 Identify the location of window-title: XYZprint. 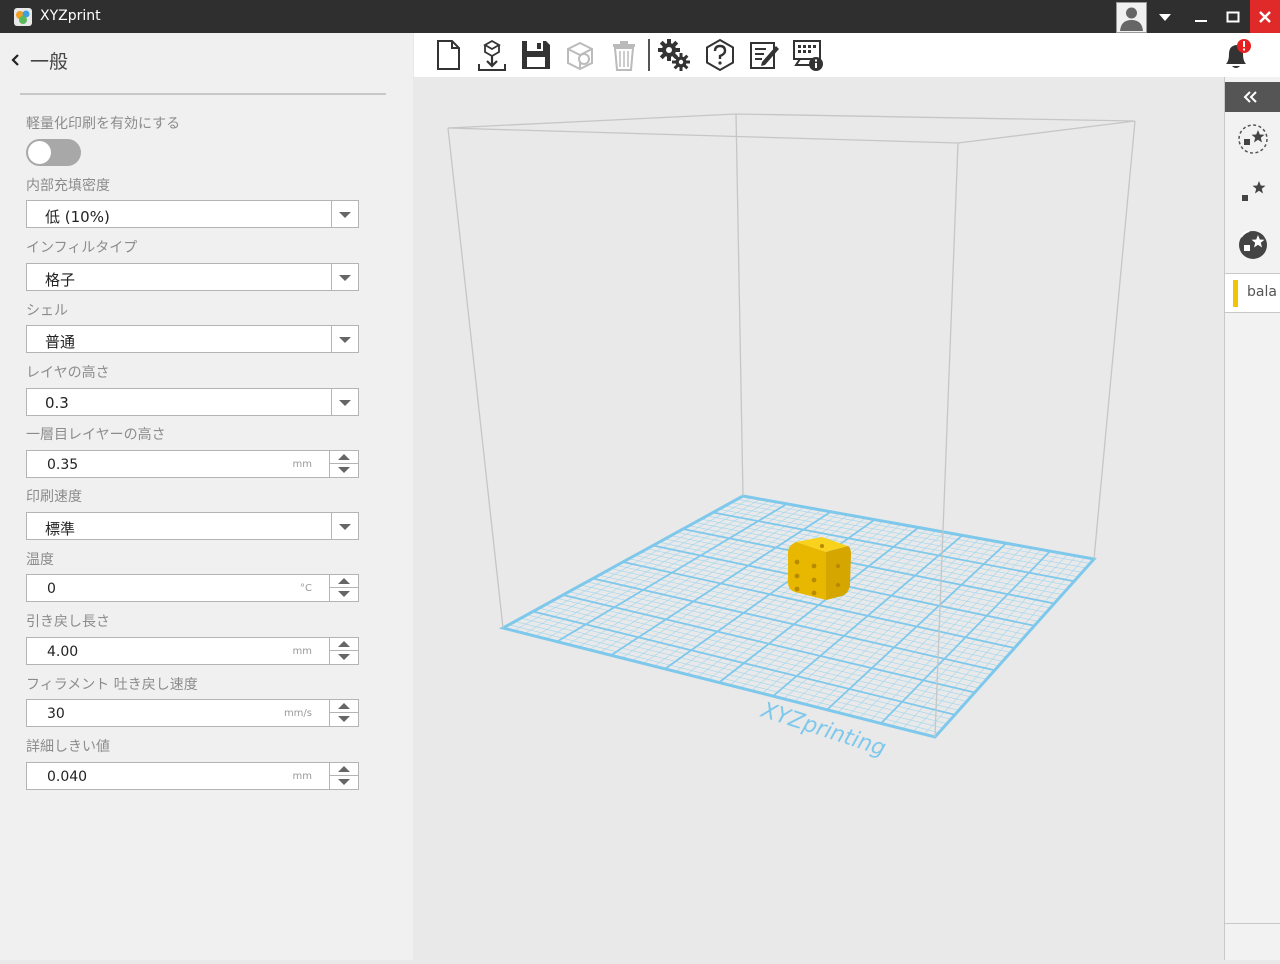
(70, 16).